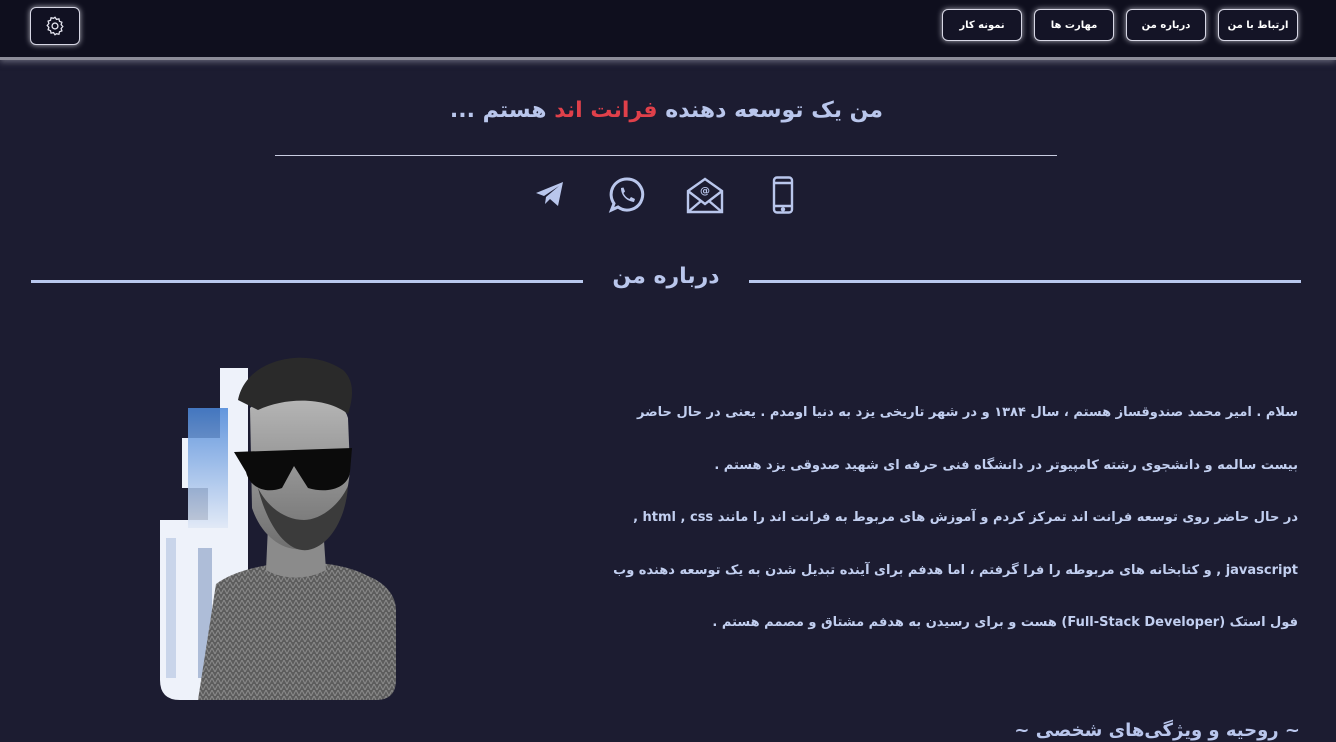  I want to click on telegram-link, so click(550, 196).